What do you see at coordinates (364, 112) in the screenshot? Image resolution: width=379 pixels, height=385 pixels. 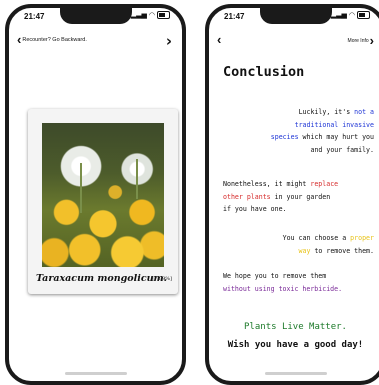 I see `highlight-blue: not a` at bounding box center [364, 112].